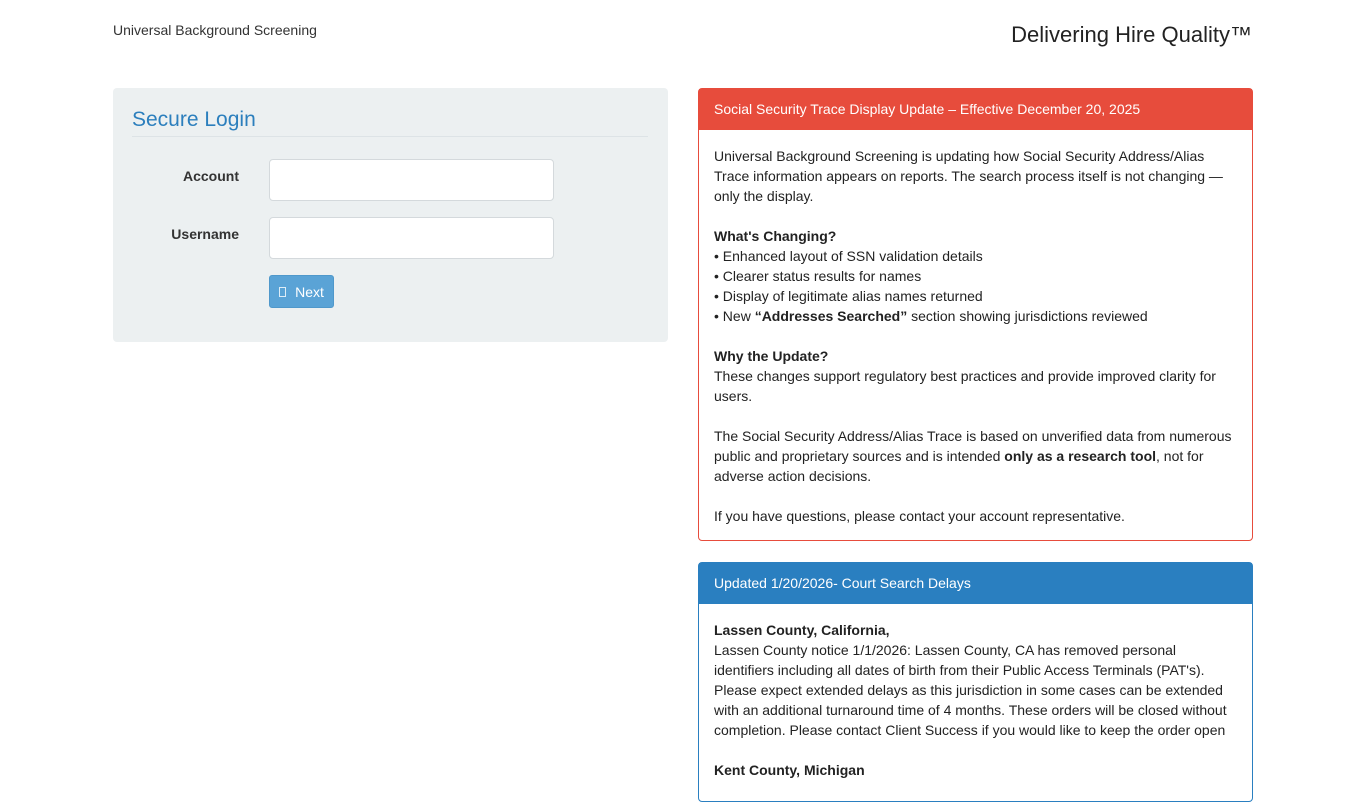  Describe the element at coordinates (390, 215) in the screenshot. I see `login-panel: Secure Login Account Username Next` at that location.